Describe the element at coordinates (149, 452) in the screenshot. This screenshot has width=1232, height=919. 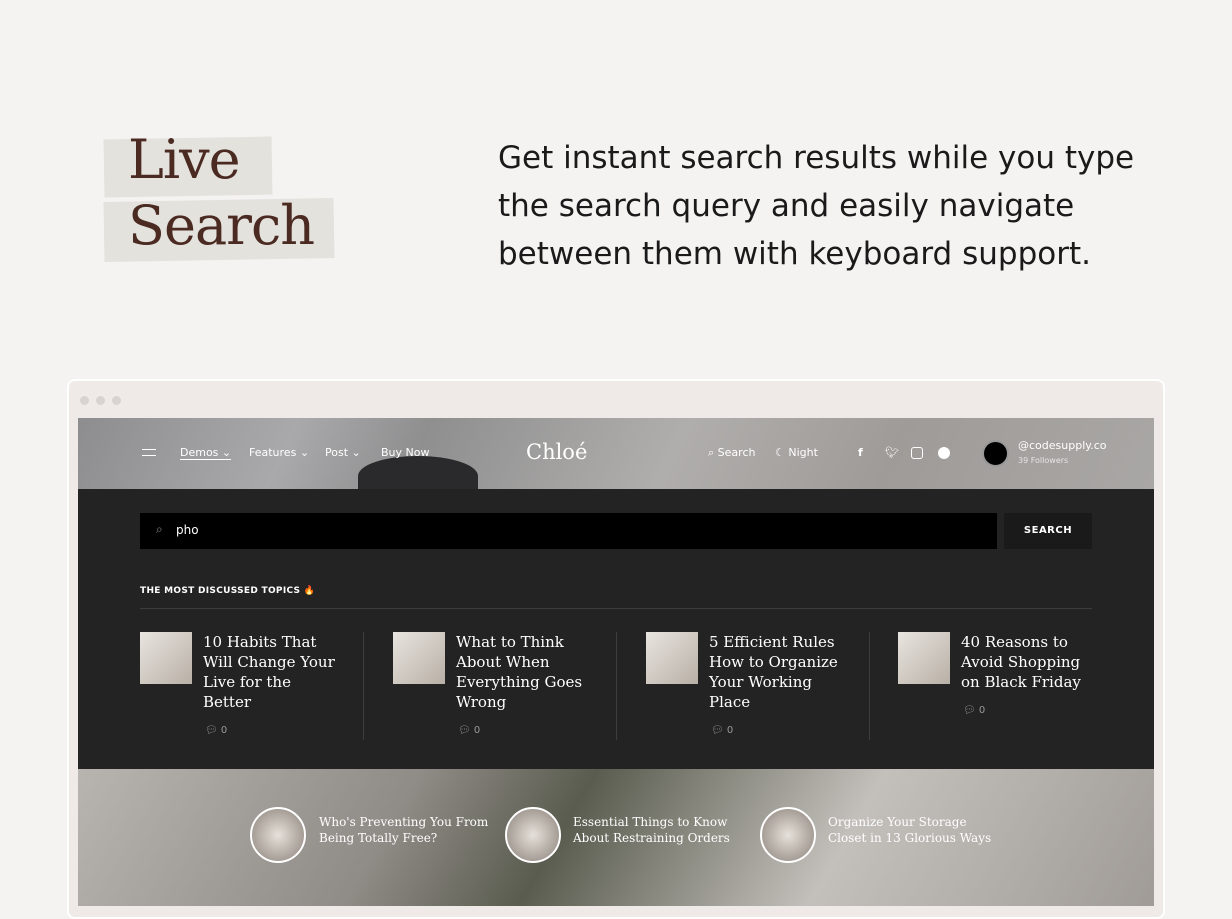
I see `menu-icon` at that location.